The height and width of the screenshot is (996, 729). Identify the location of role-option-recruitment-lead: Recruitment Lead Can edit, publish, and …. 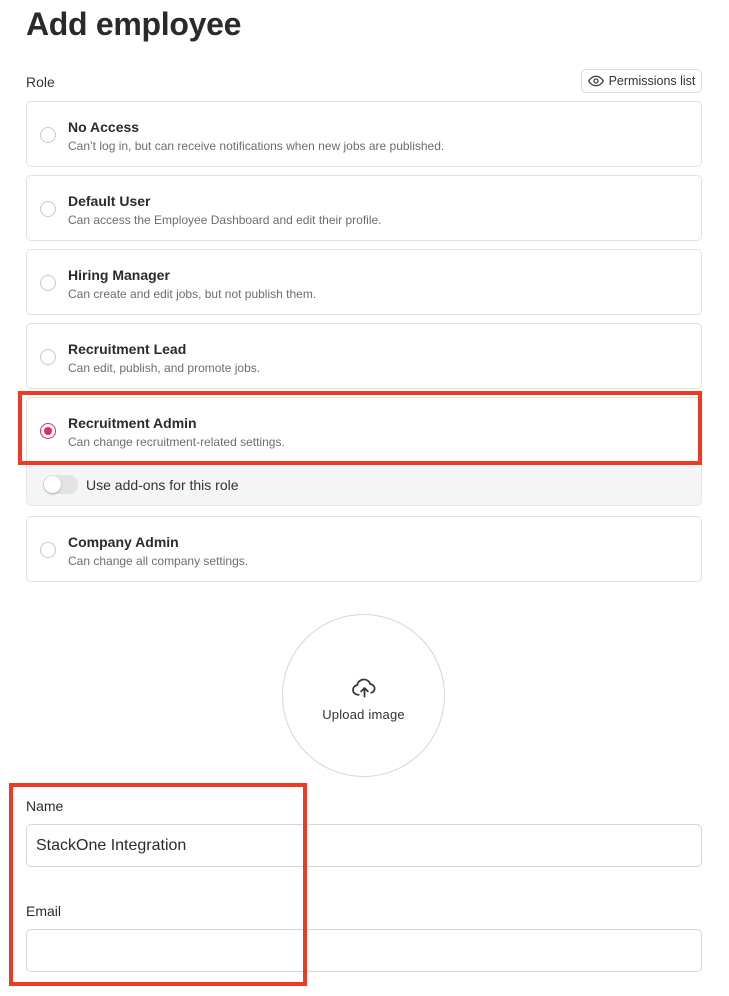
(364, 356).